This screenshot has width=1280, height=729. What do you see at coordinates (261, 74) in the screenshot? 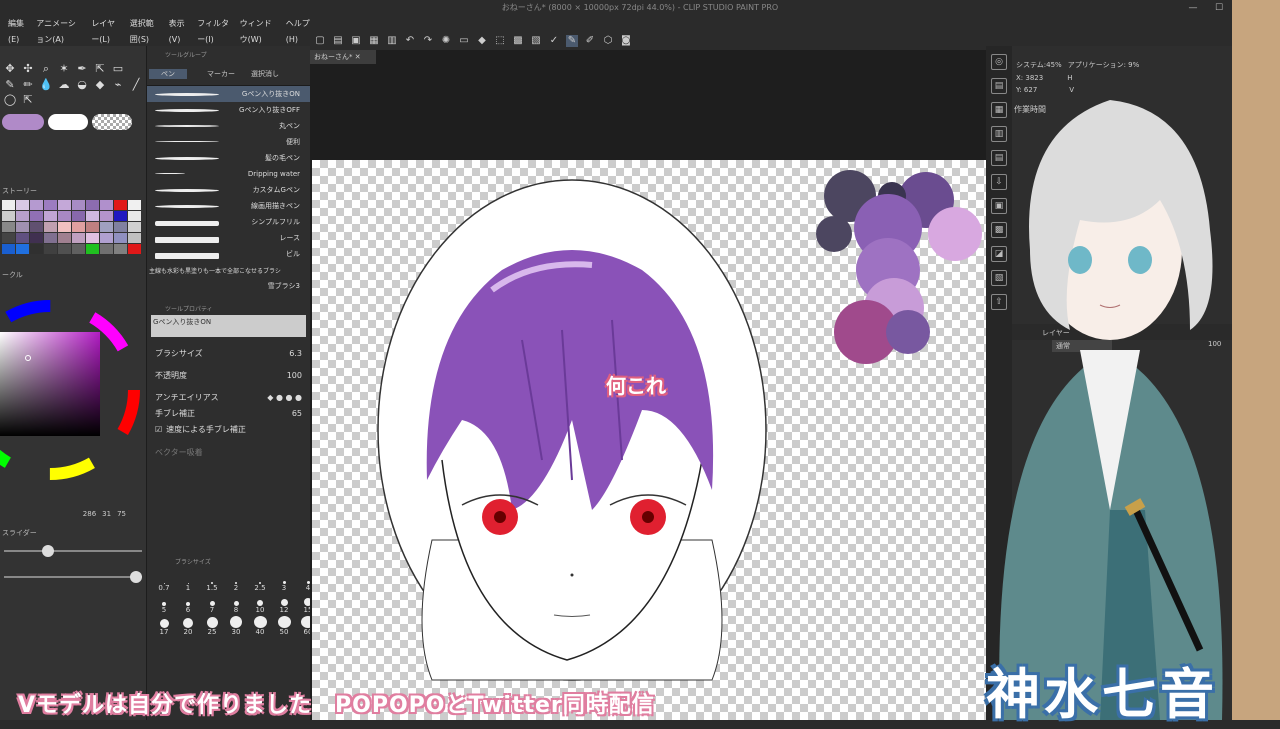
I see `tab-erase-selection: 選択消し` at bounding box center [261, 74].